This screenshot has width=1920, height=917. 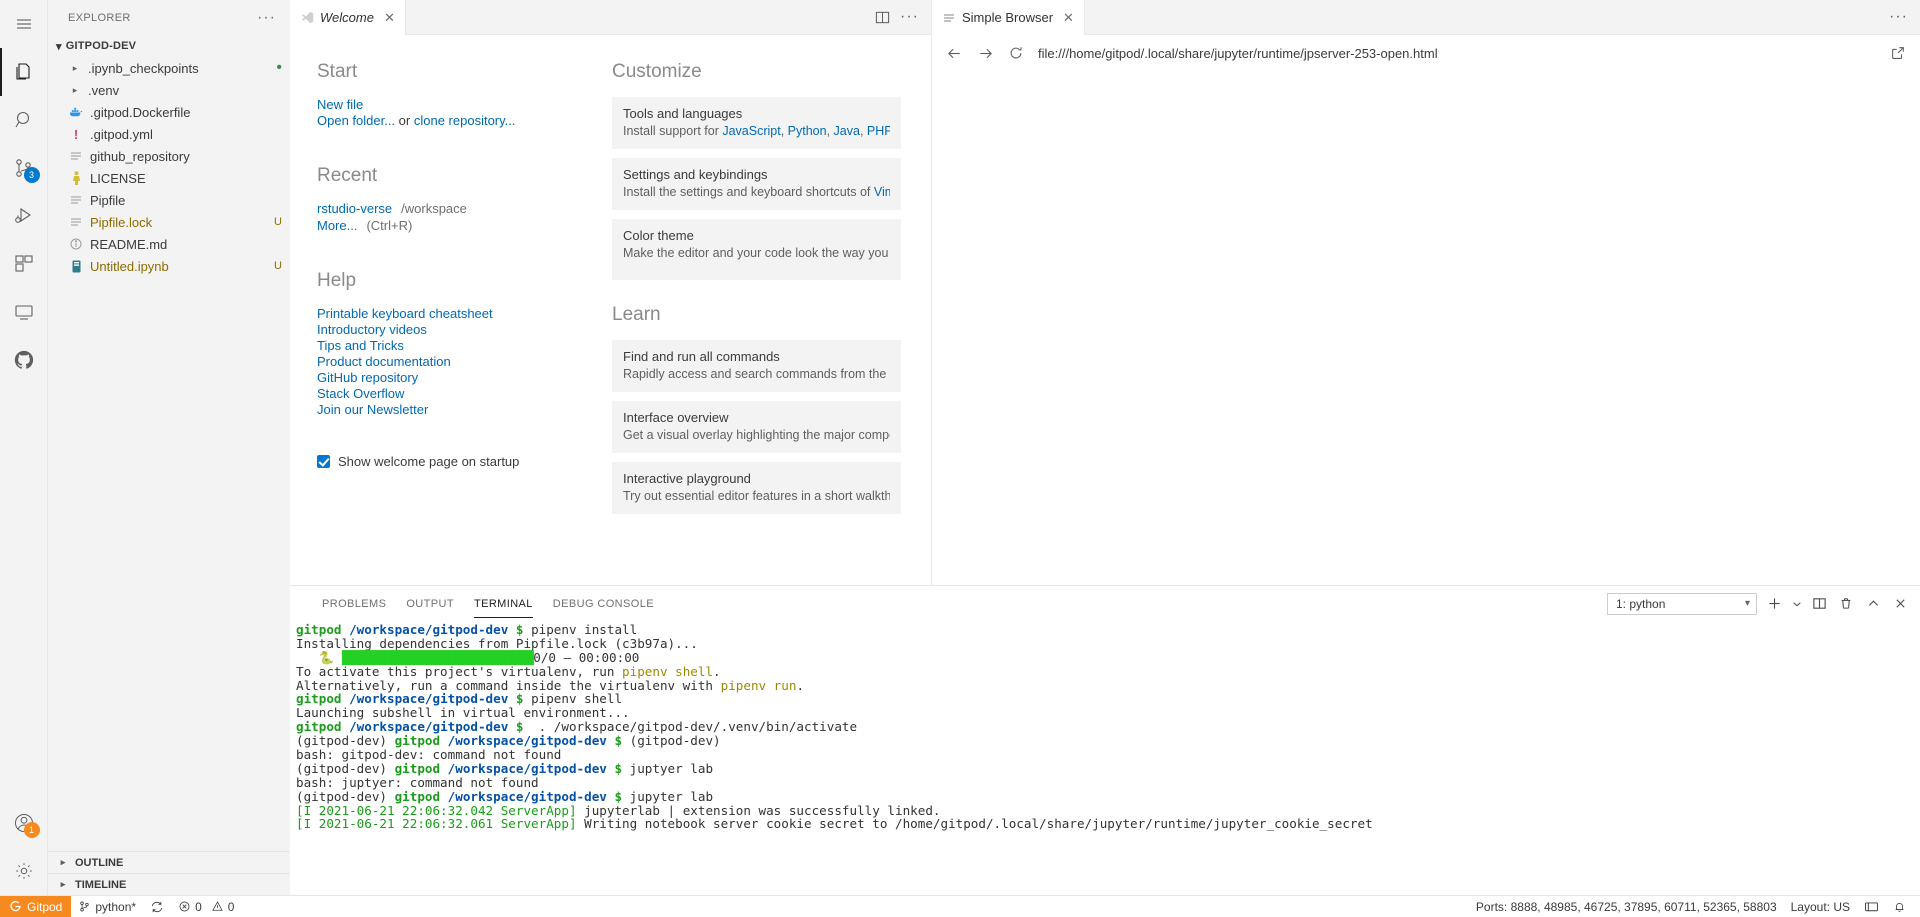 I want to click on help-link-github-repository: GitHub repository, so click(x=464, y=377).